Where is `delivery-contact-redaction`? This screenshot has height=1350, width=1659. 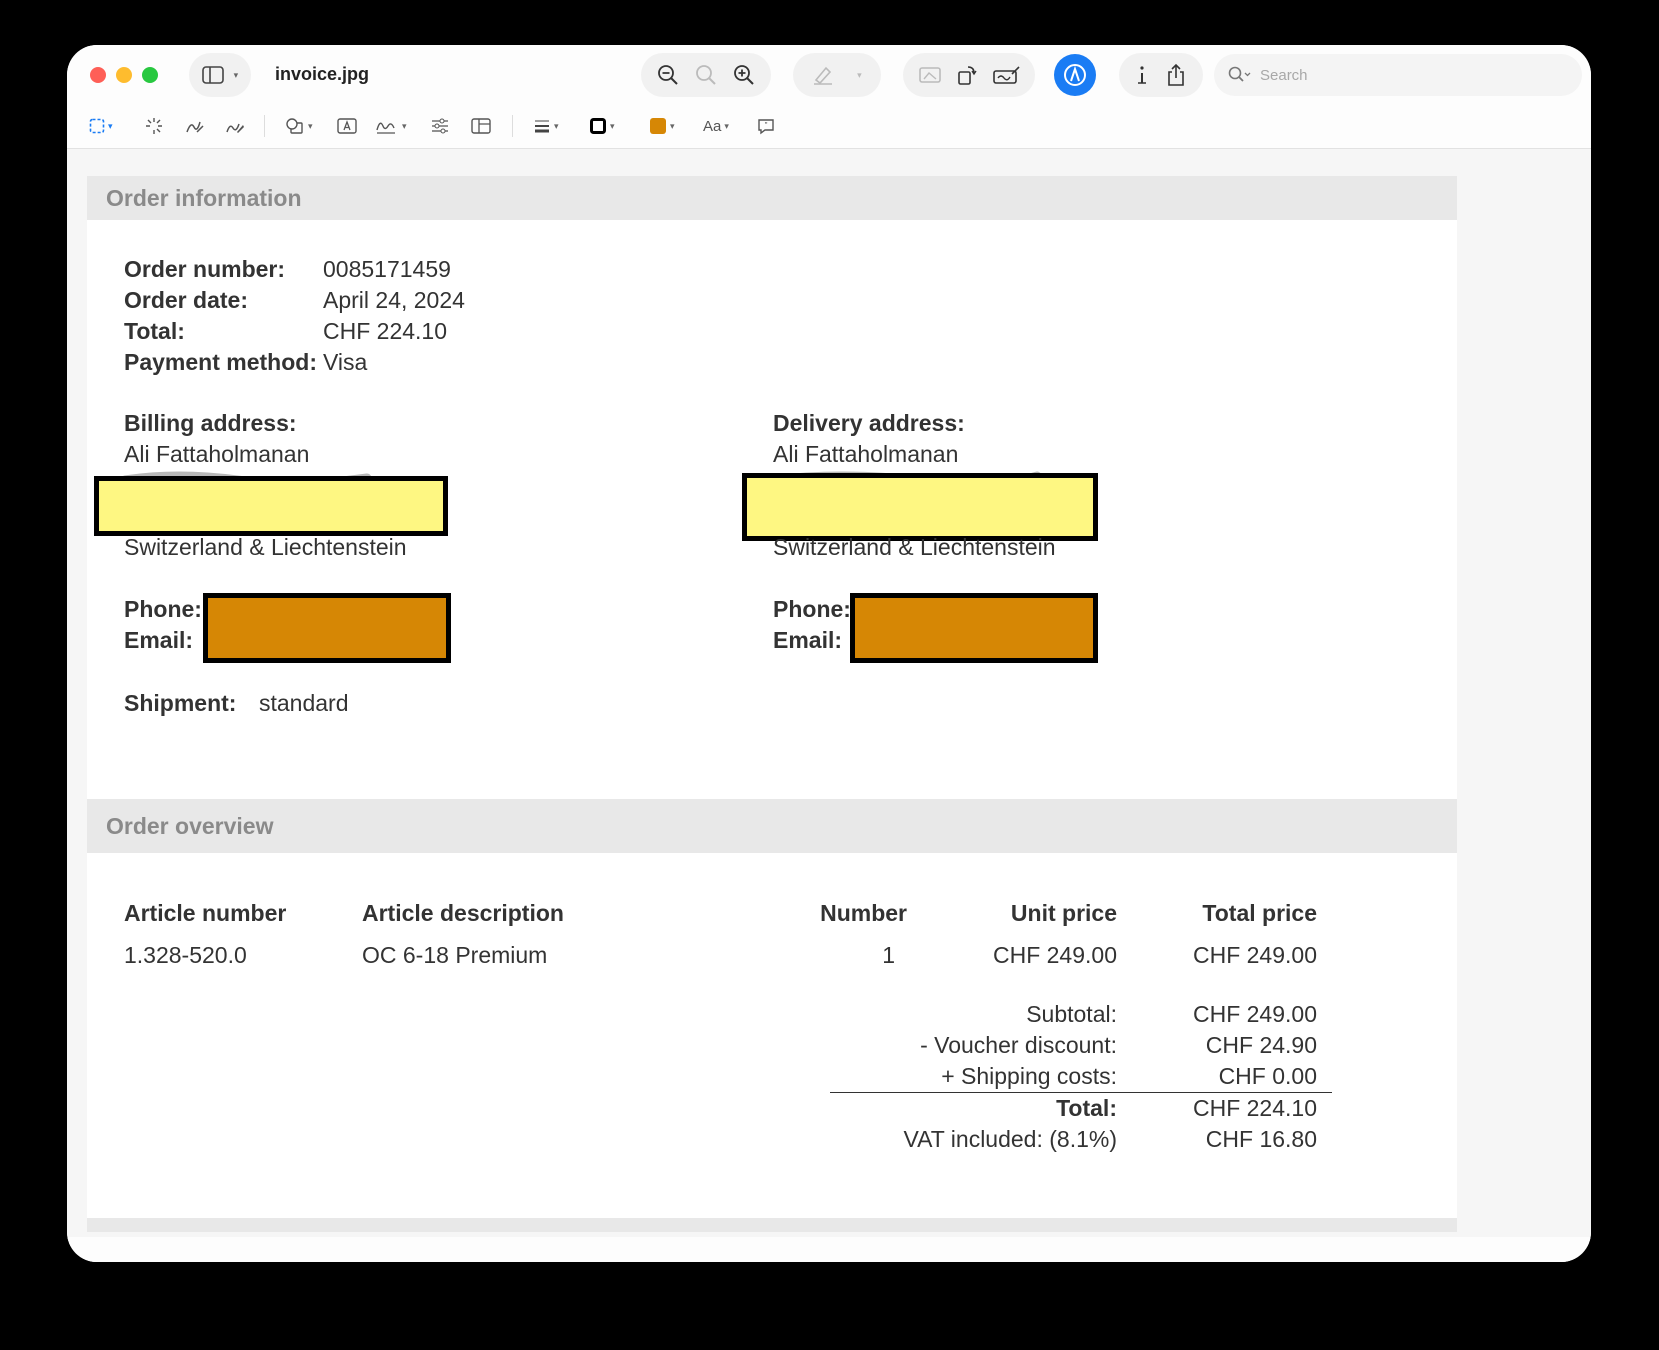
delivery-contact-redaction is located at coordinates (974, 628).